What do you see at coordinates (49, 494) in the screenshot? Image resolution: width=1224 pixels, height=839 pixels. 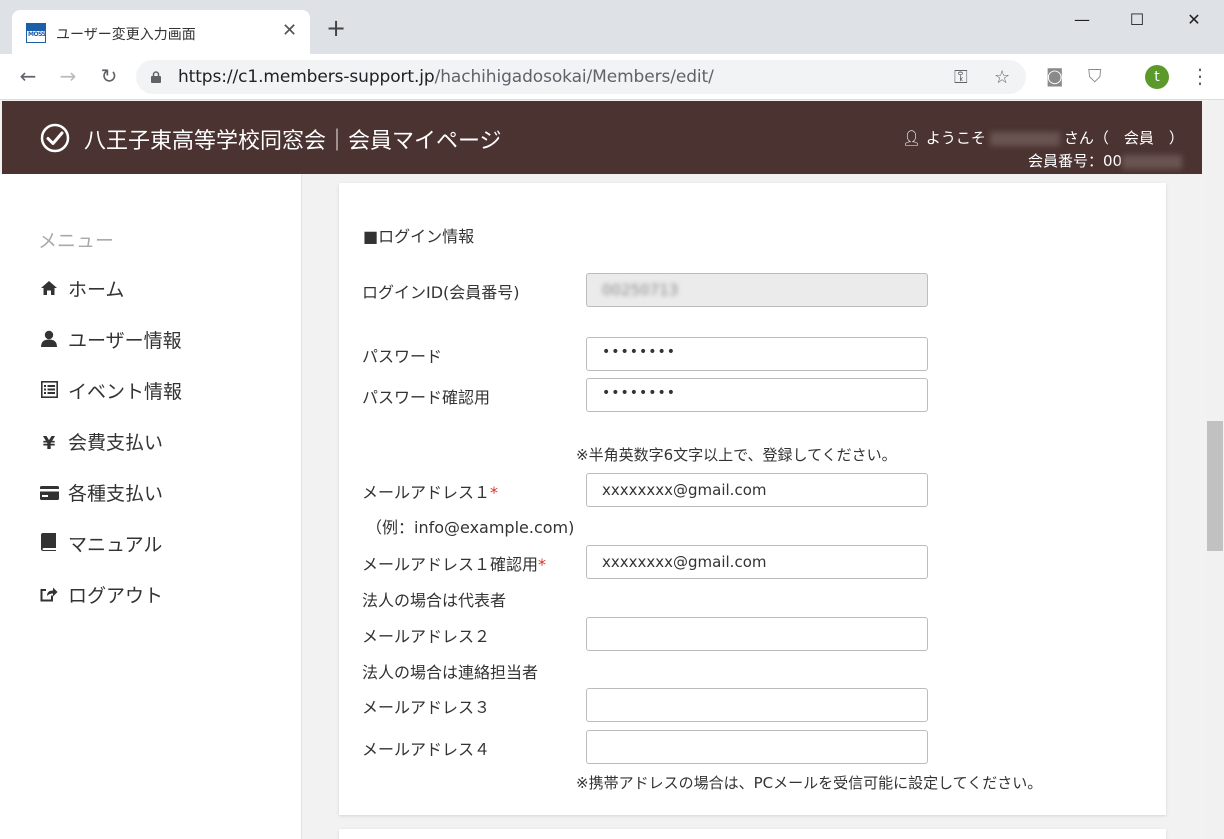 I see `card-icon` at bounding box center [49, 494].